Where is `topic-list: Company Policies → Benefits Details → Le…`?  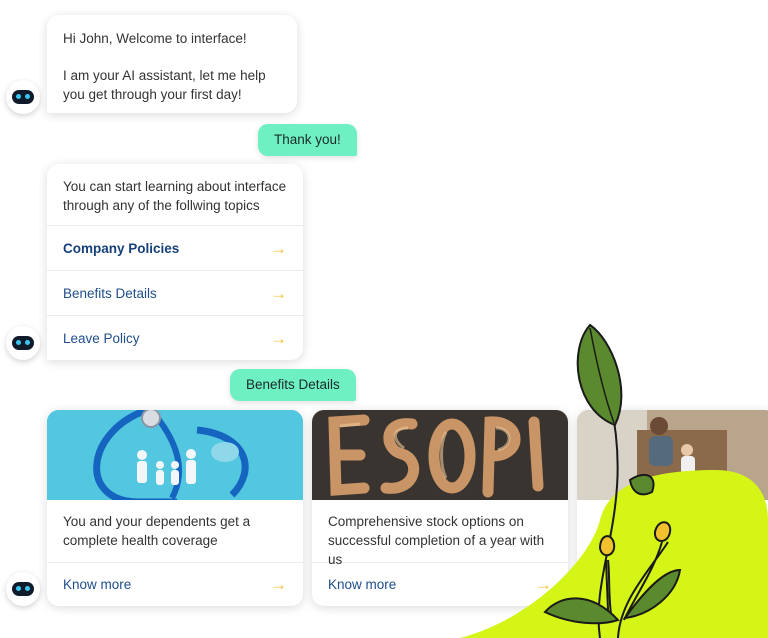 topic-list: Company Policies → Benefits Details → Le… is located at coordinates (175, 292).